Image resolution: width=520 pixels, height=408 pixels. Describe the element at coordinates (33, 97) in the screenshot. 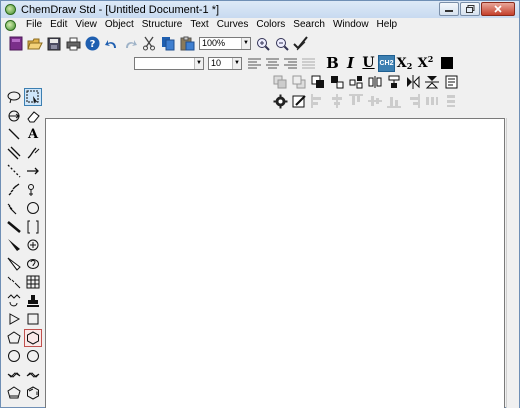

I see `marquee-tool` at that location.